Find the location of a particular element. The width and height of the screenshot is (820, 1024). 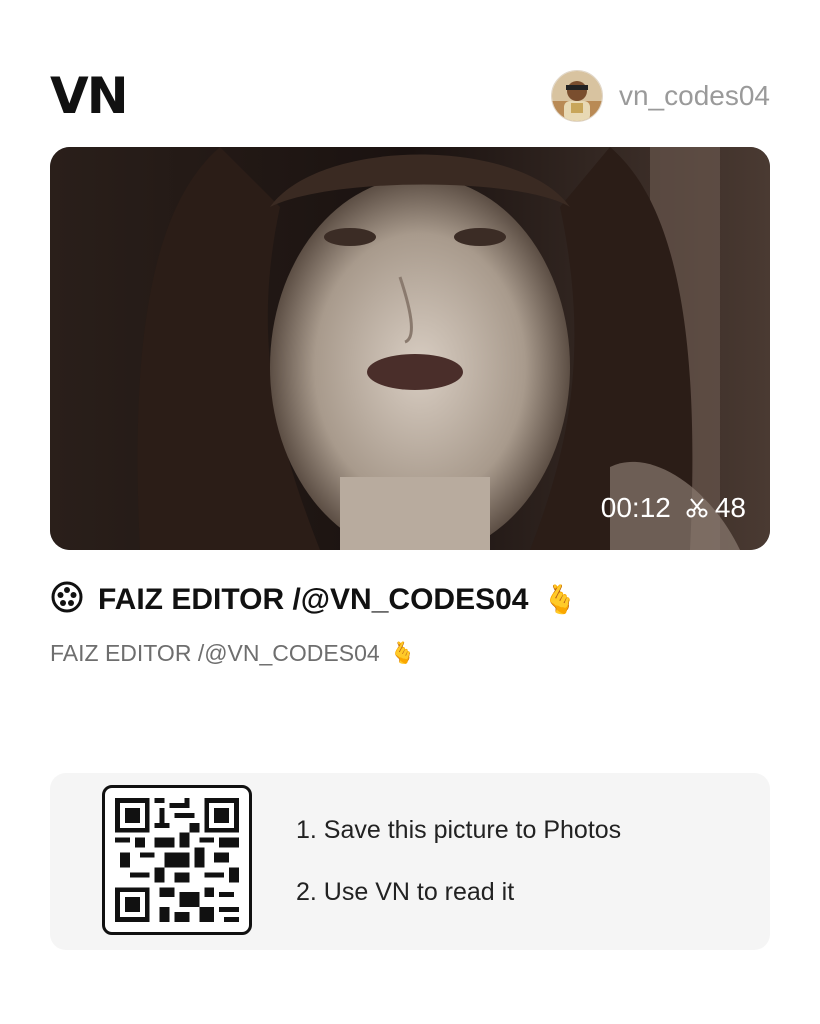

film-reel-icon is located at coordinates (67, 599).